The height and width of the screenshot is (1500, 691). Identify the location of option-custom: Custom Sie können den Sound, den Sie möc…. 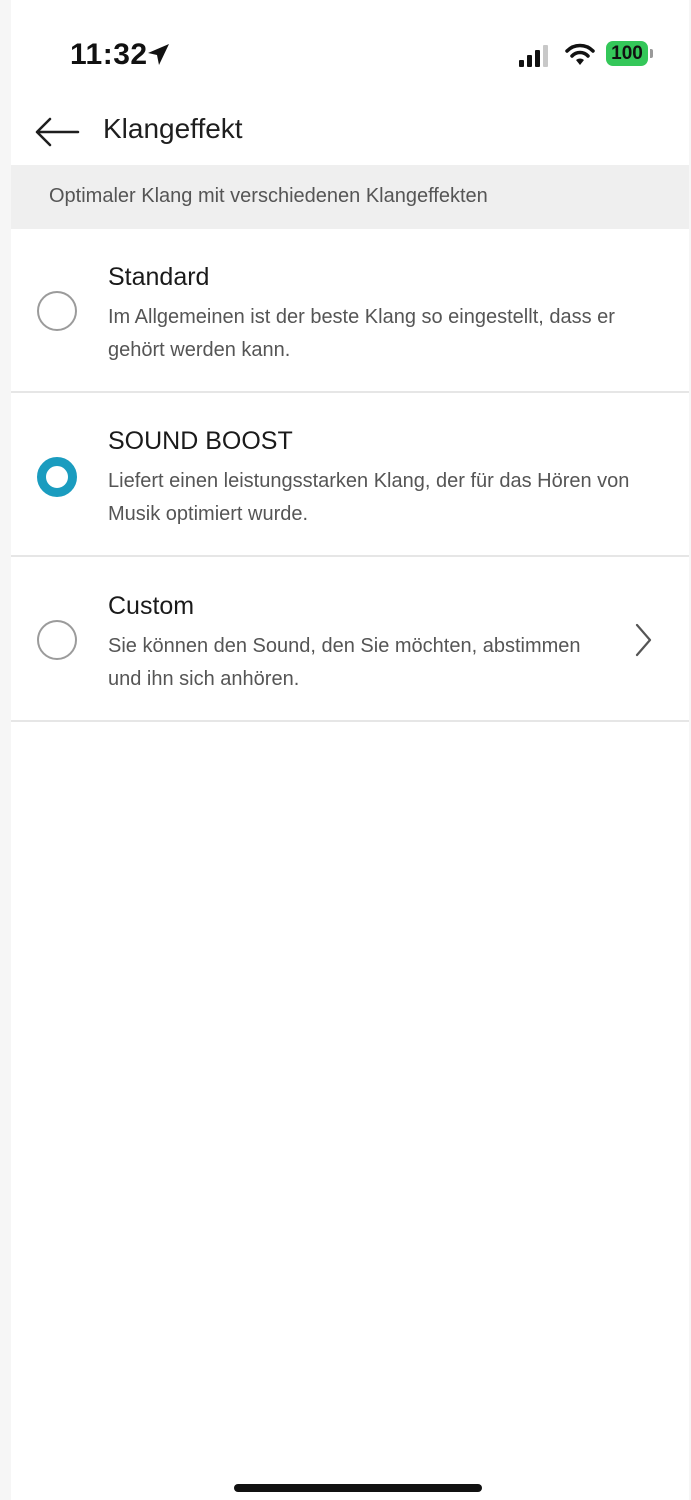
(350, 638).